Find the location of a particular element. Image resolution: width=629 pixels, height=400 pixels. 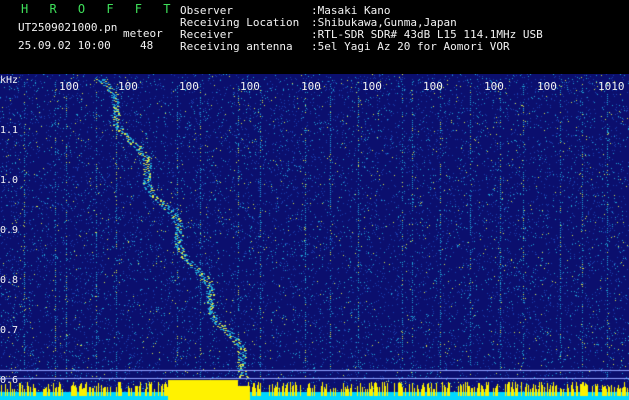

y-tick-label: 1.1 is located at coordinates (9, 130).